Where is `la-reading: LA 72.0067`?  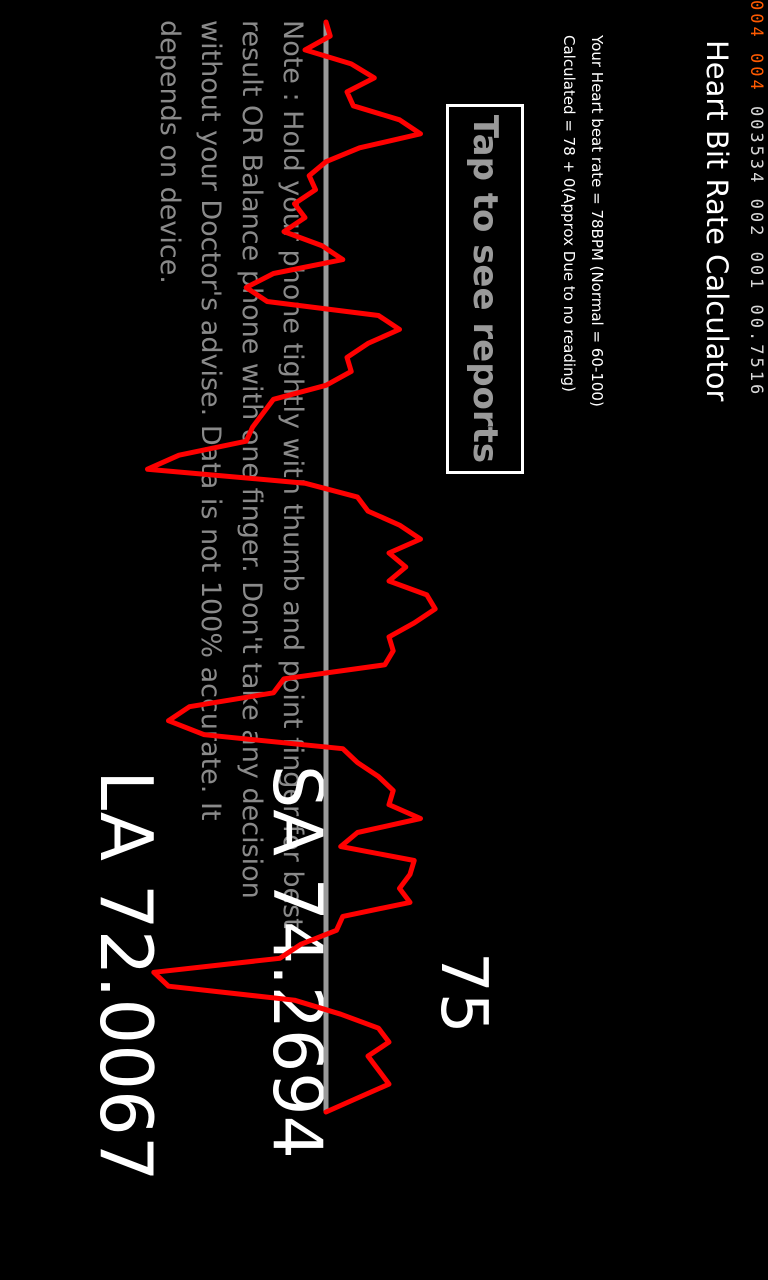
la-reading: LA 72.0067 is located at coordinates (126, 976).